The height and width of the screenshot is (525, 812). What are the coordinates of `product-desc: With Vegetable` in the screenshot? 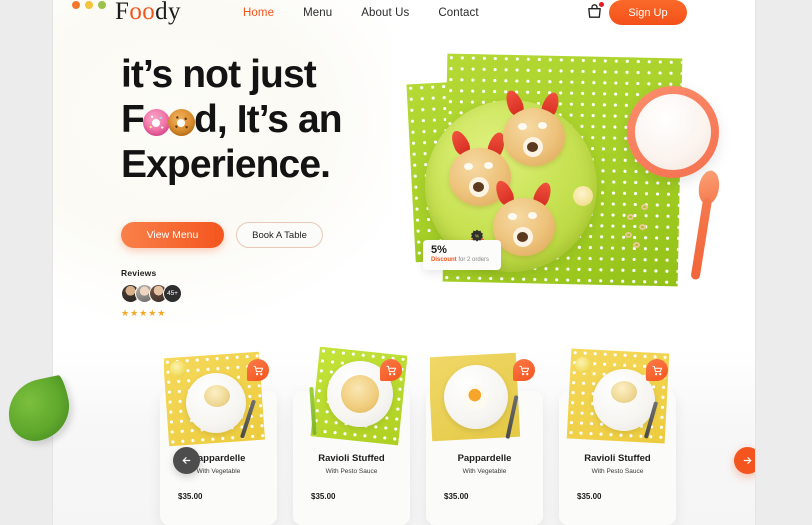 It's located at (484, 471).